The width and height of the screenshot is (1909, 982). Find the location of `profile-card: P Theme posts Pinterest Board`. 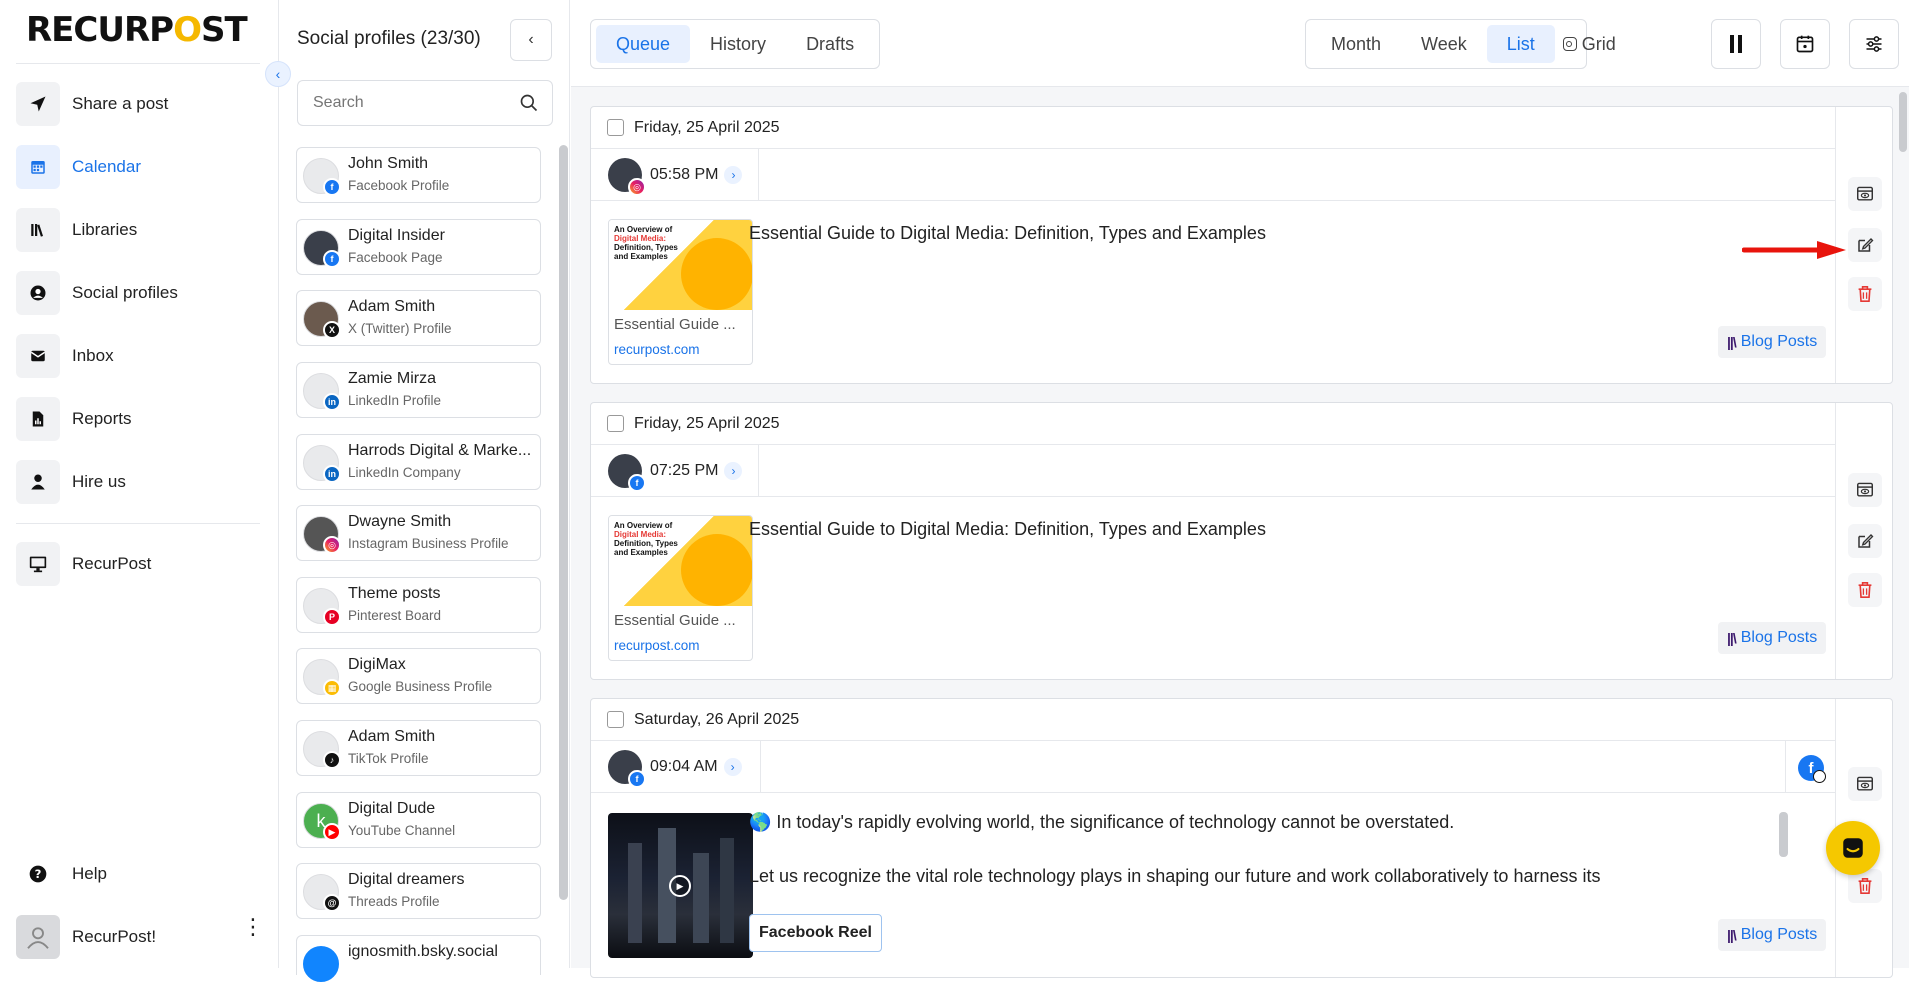

profile-card: P Theme posts Pinterest Board is located at coordinates (418, 605).